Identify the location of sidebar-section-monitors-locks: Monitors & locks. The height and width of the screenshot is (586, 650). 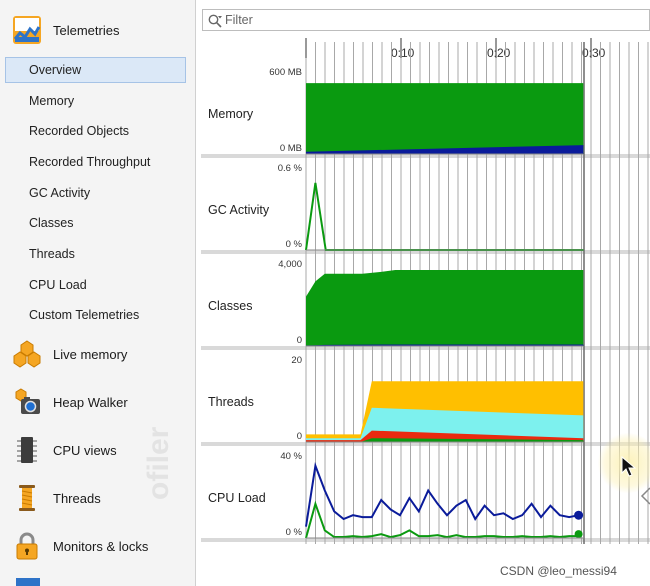
(97, 546).